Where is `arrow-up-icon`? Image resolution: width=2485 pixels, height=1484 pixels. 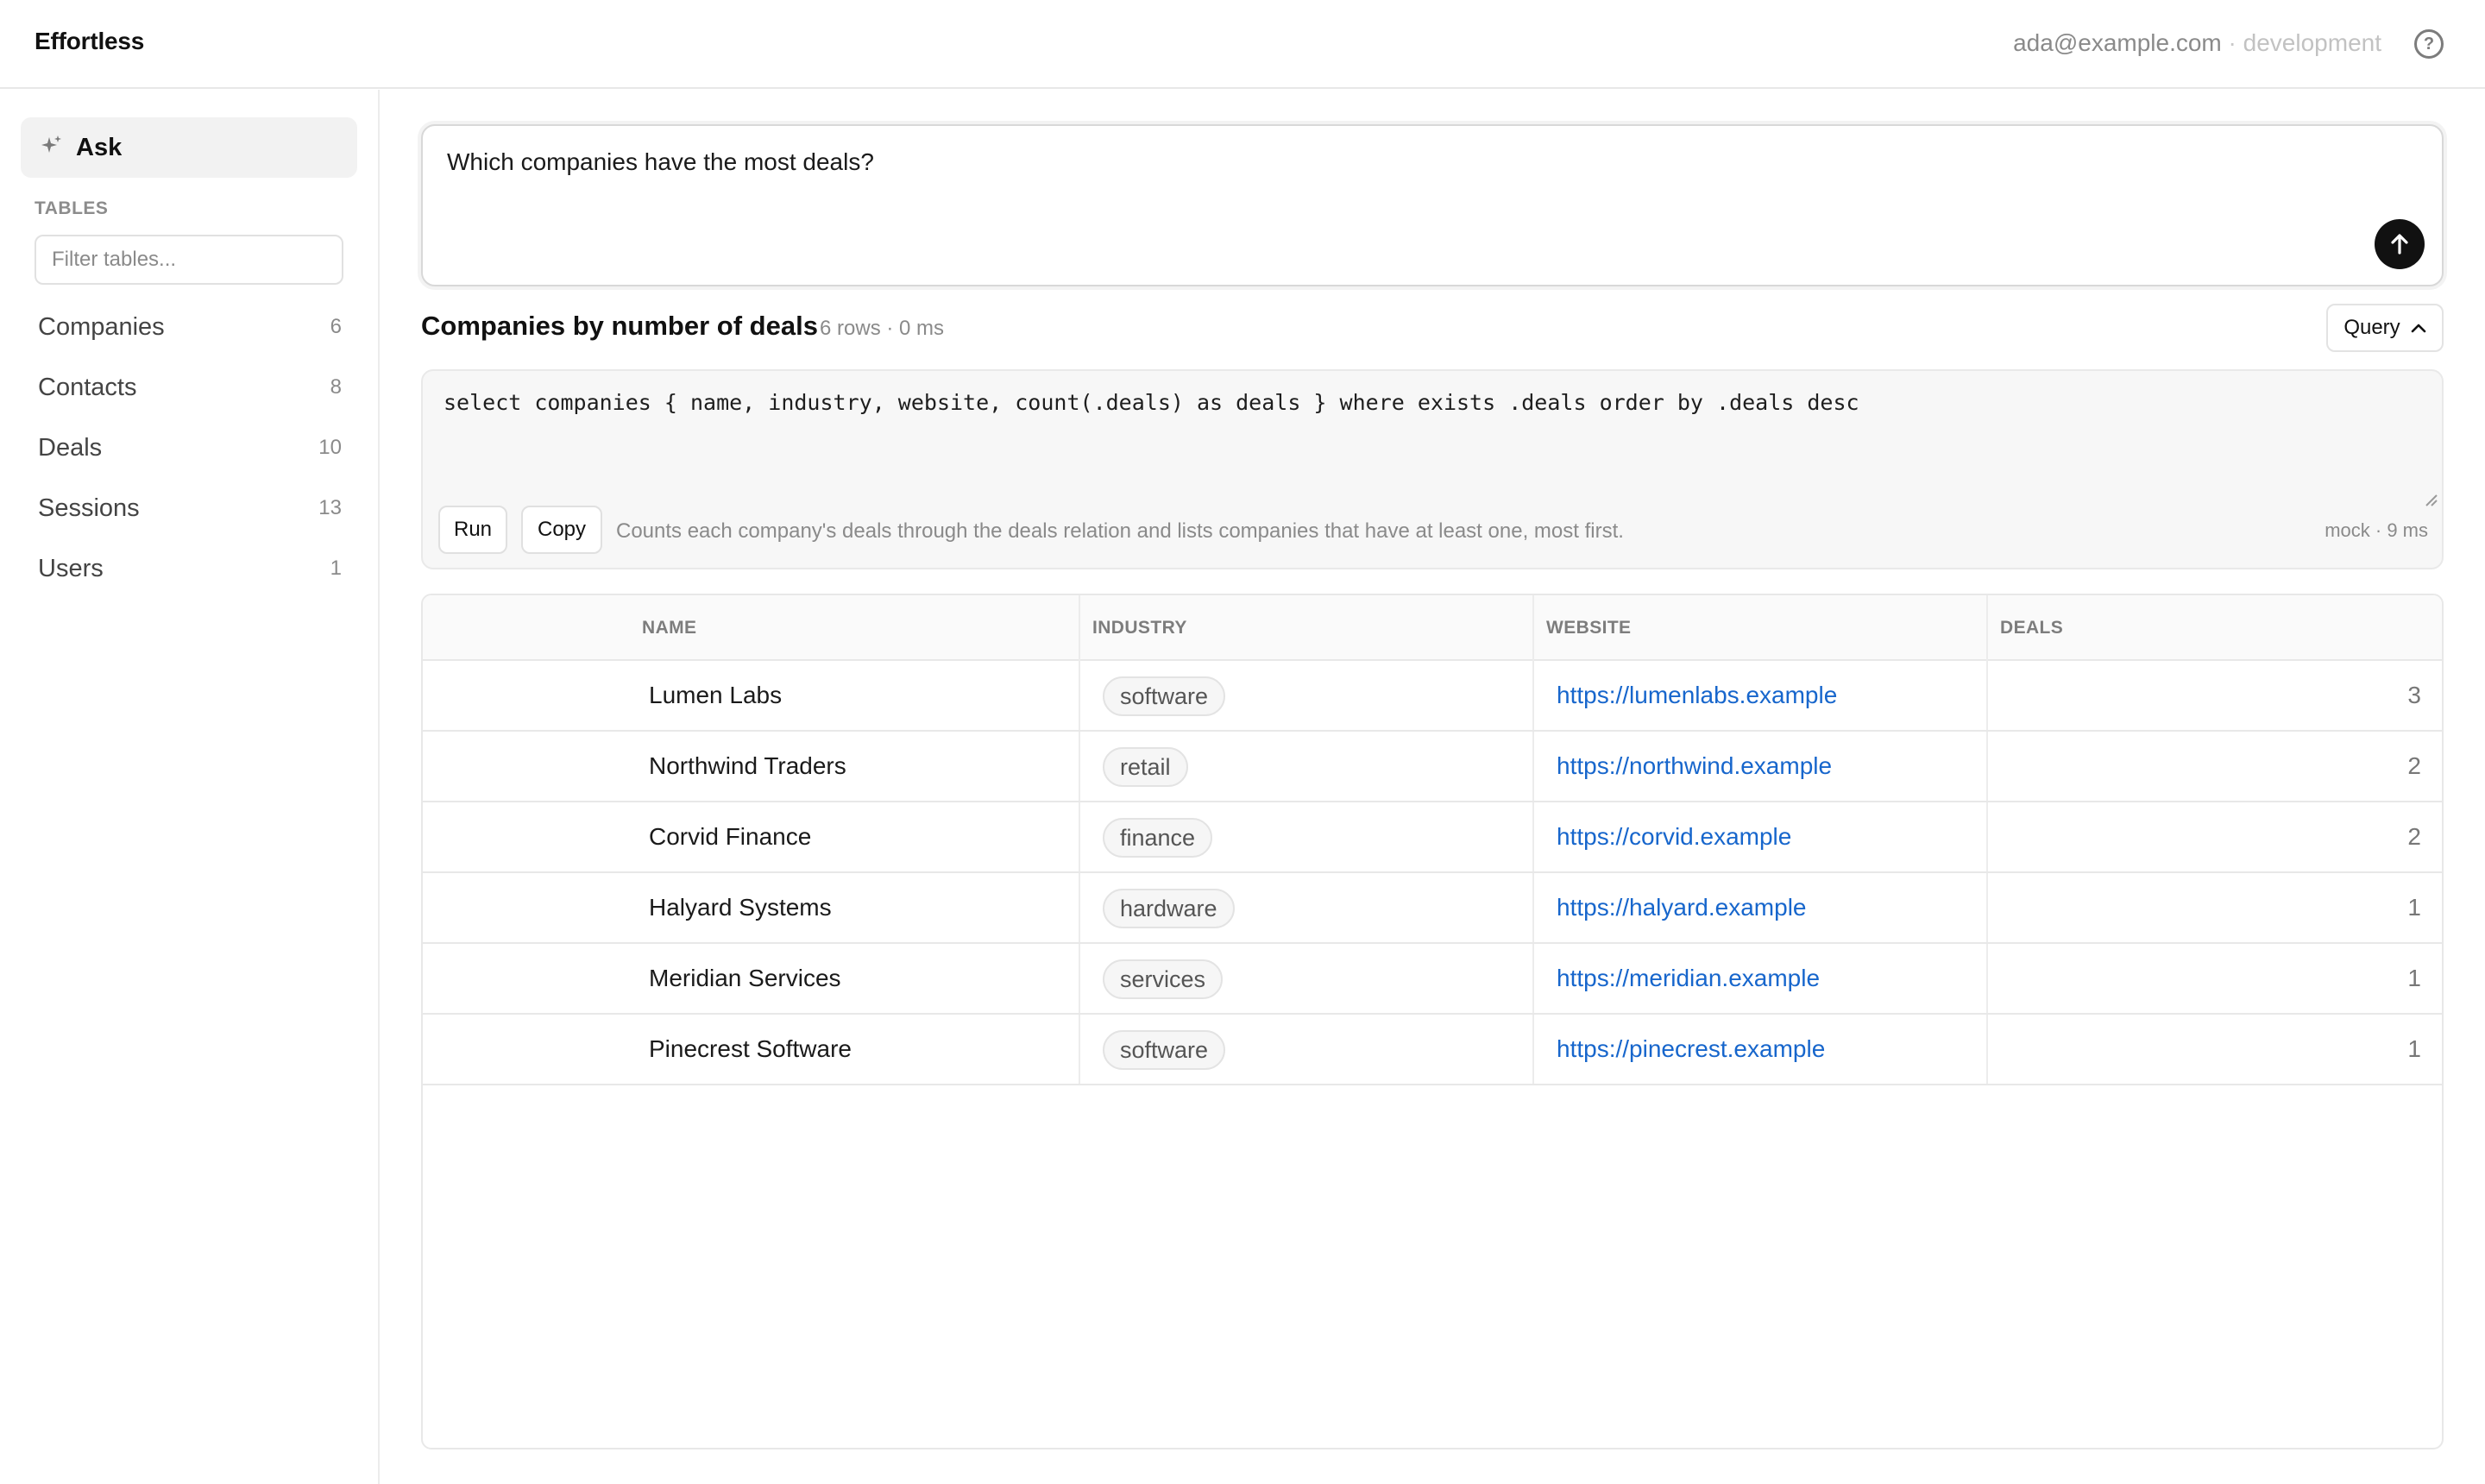
arrow-up-icon is located at coordinates (2399, 244).